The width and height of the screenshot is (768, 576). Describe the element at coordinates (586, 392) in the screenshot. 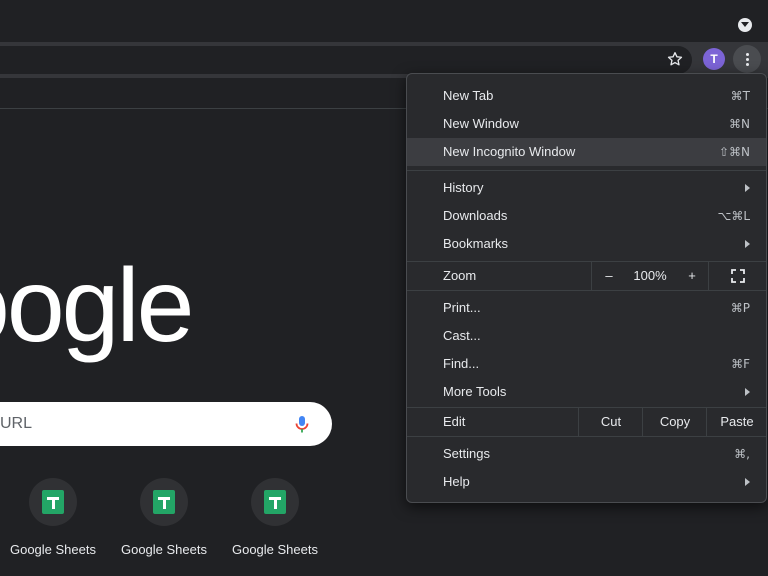

I see `menu-item-more-tools: More Tools` at that location.